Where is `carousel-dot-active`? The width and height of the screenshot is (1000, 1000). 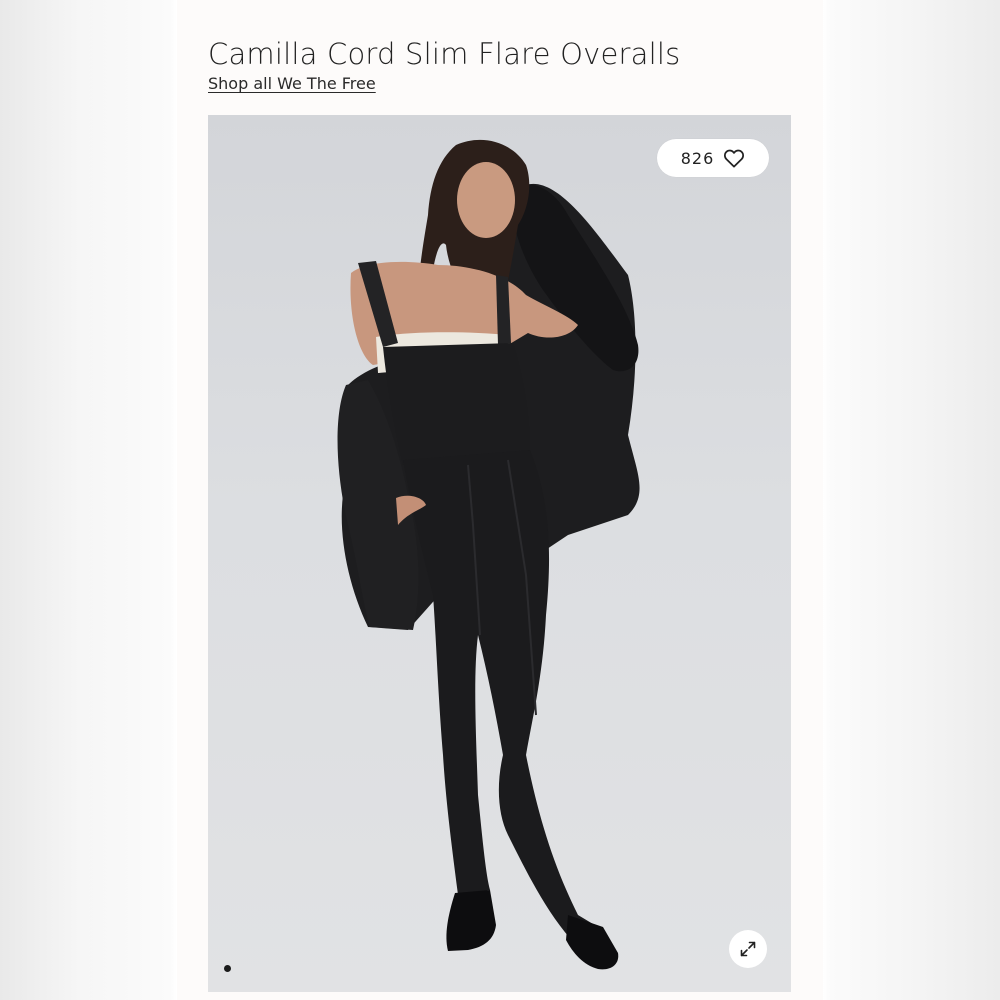 carousel-dot-active is located at coordinates (227, 968).